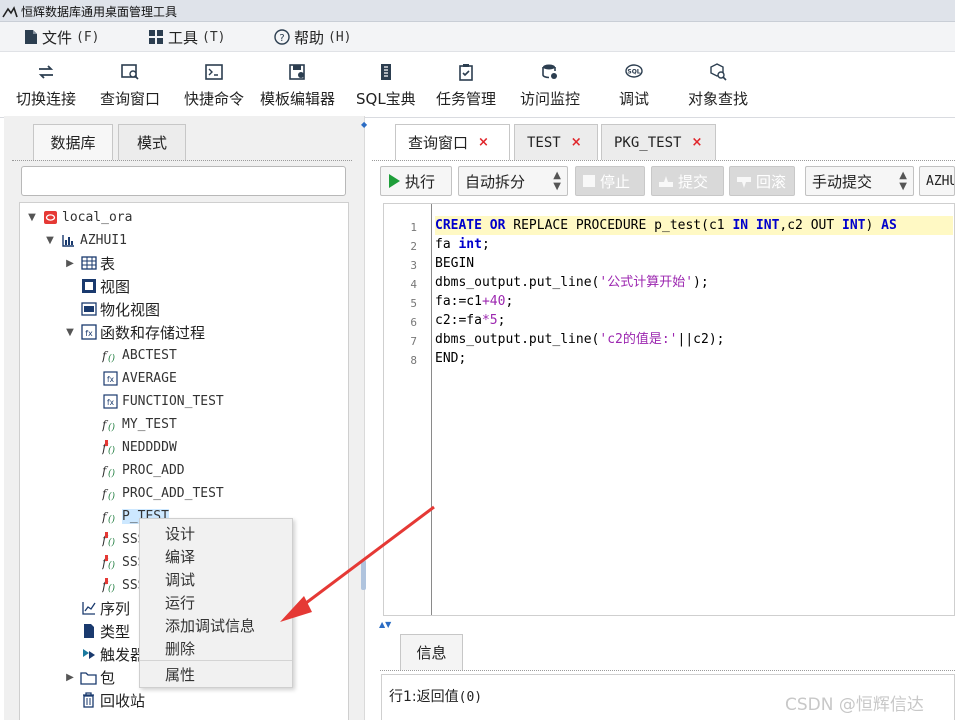  I want to click on tree-node-routine: f() MY_TEST, so click(139, 424).